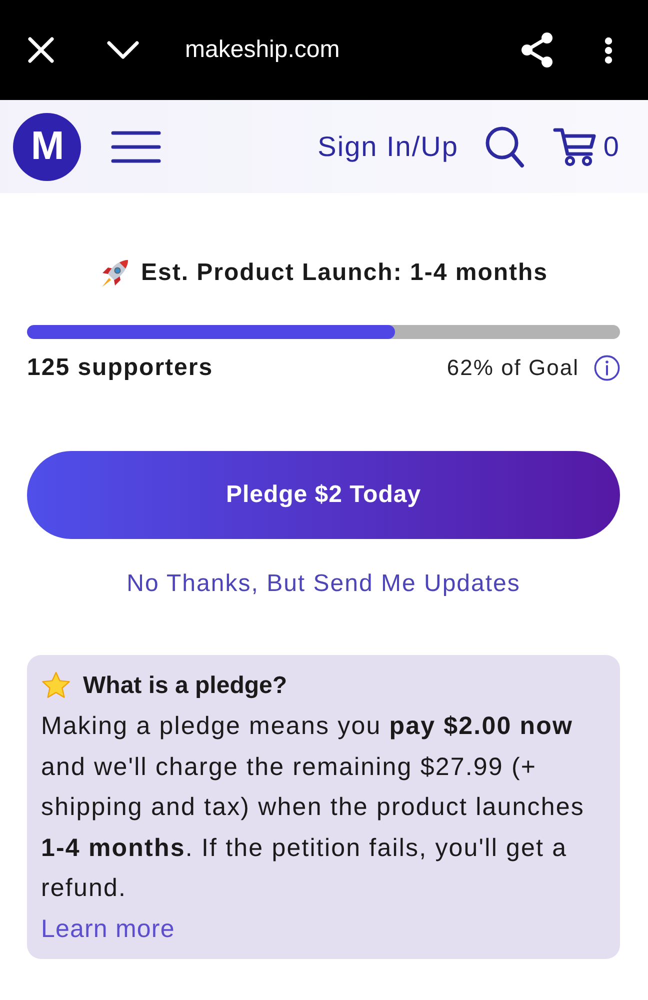 Image resolution: width=648 pixels, height=1000 pixels. I want to click on cart-icon, so click(575, 146).